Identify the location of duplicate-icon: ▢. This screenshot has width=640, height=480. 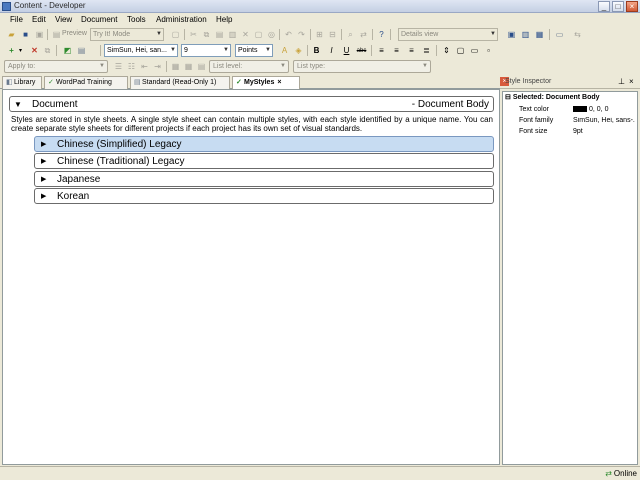
(258, 34).